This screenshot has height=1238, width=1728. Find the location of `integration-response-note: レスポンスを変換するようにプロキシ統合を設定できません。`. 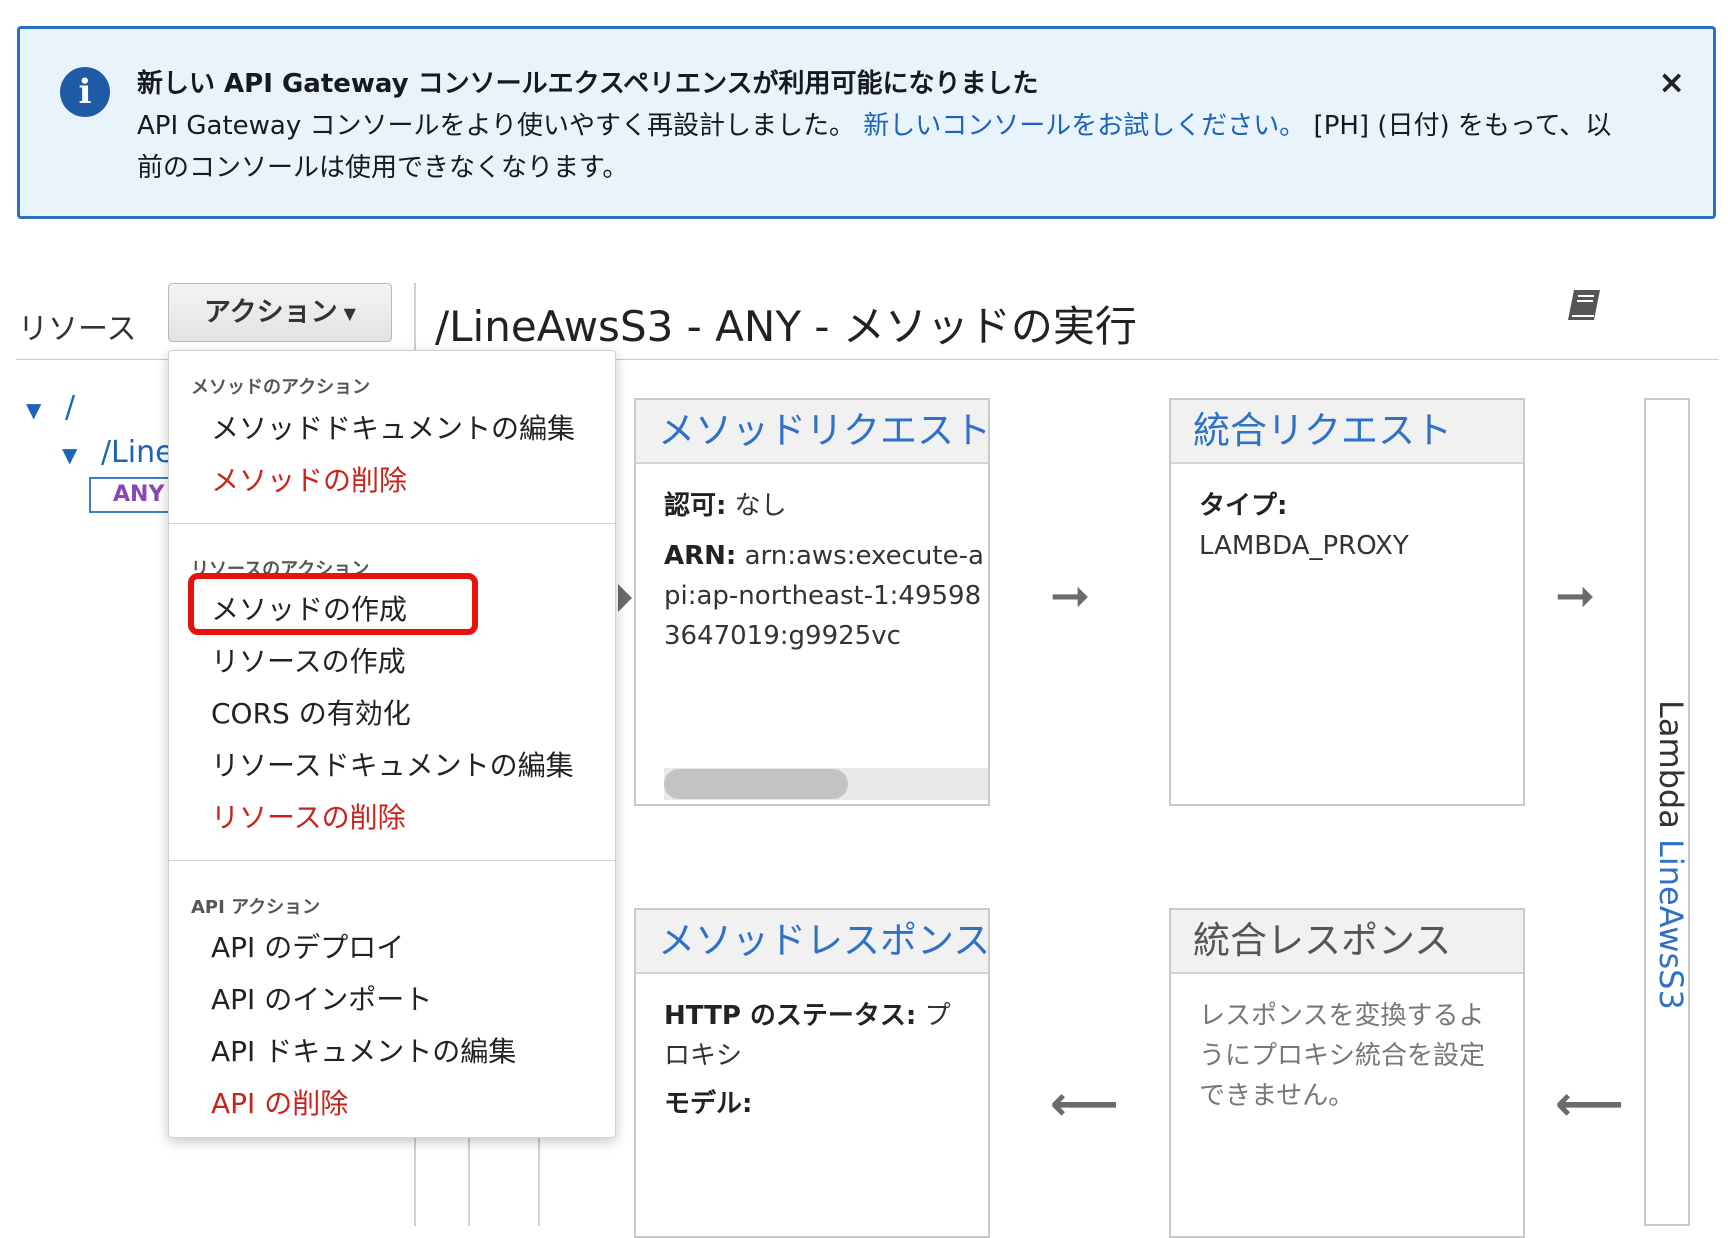

integration-response-note: レスポンスを変換するようにプロキシ統合を設定できません。 is located at coordinates (1342, 1056).